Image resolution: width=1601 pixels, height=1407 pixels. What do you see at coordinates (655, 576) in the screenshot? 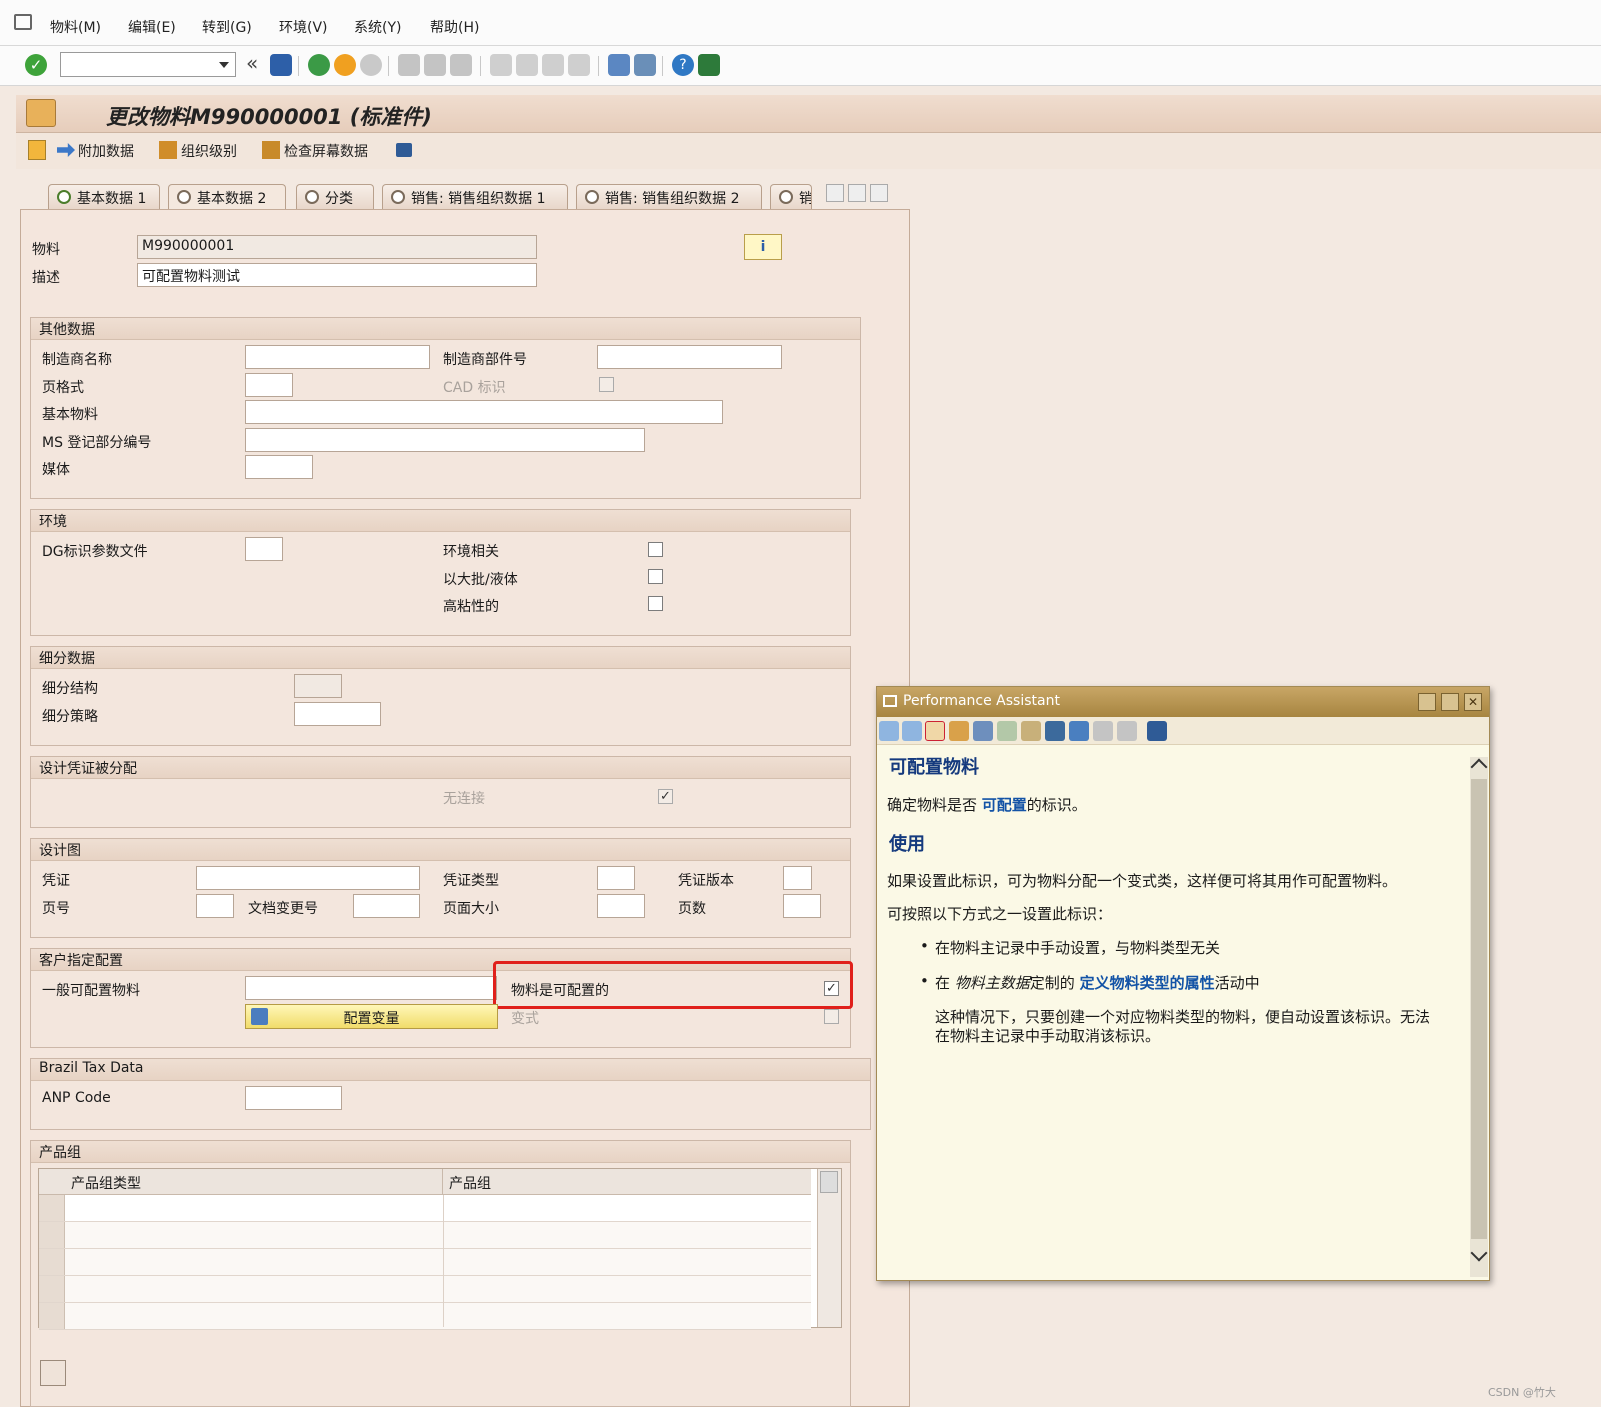
I see `bulk-liquid-checkbox` at bounding box center [655, 576].